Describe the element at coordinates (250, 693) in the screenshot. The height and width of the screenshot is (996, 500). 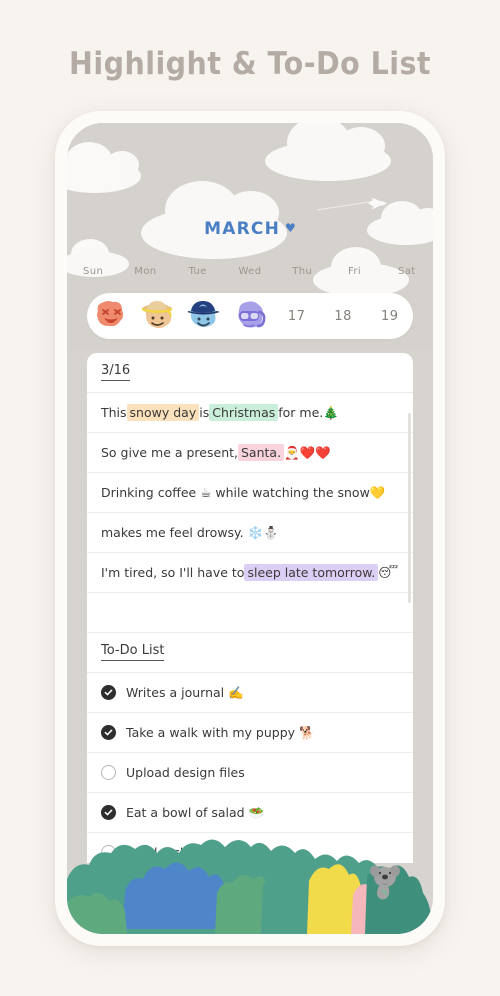
I see `todo-item: Writes a journal ✍️` at that location.